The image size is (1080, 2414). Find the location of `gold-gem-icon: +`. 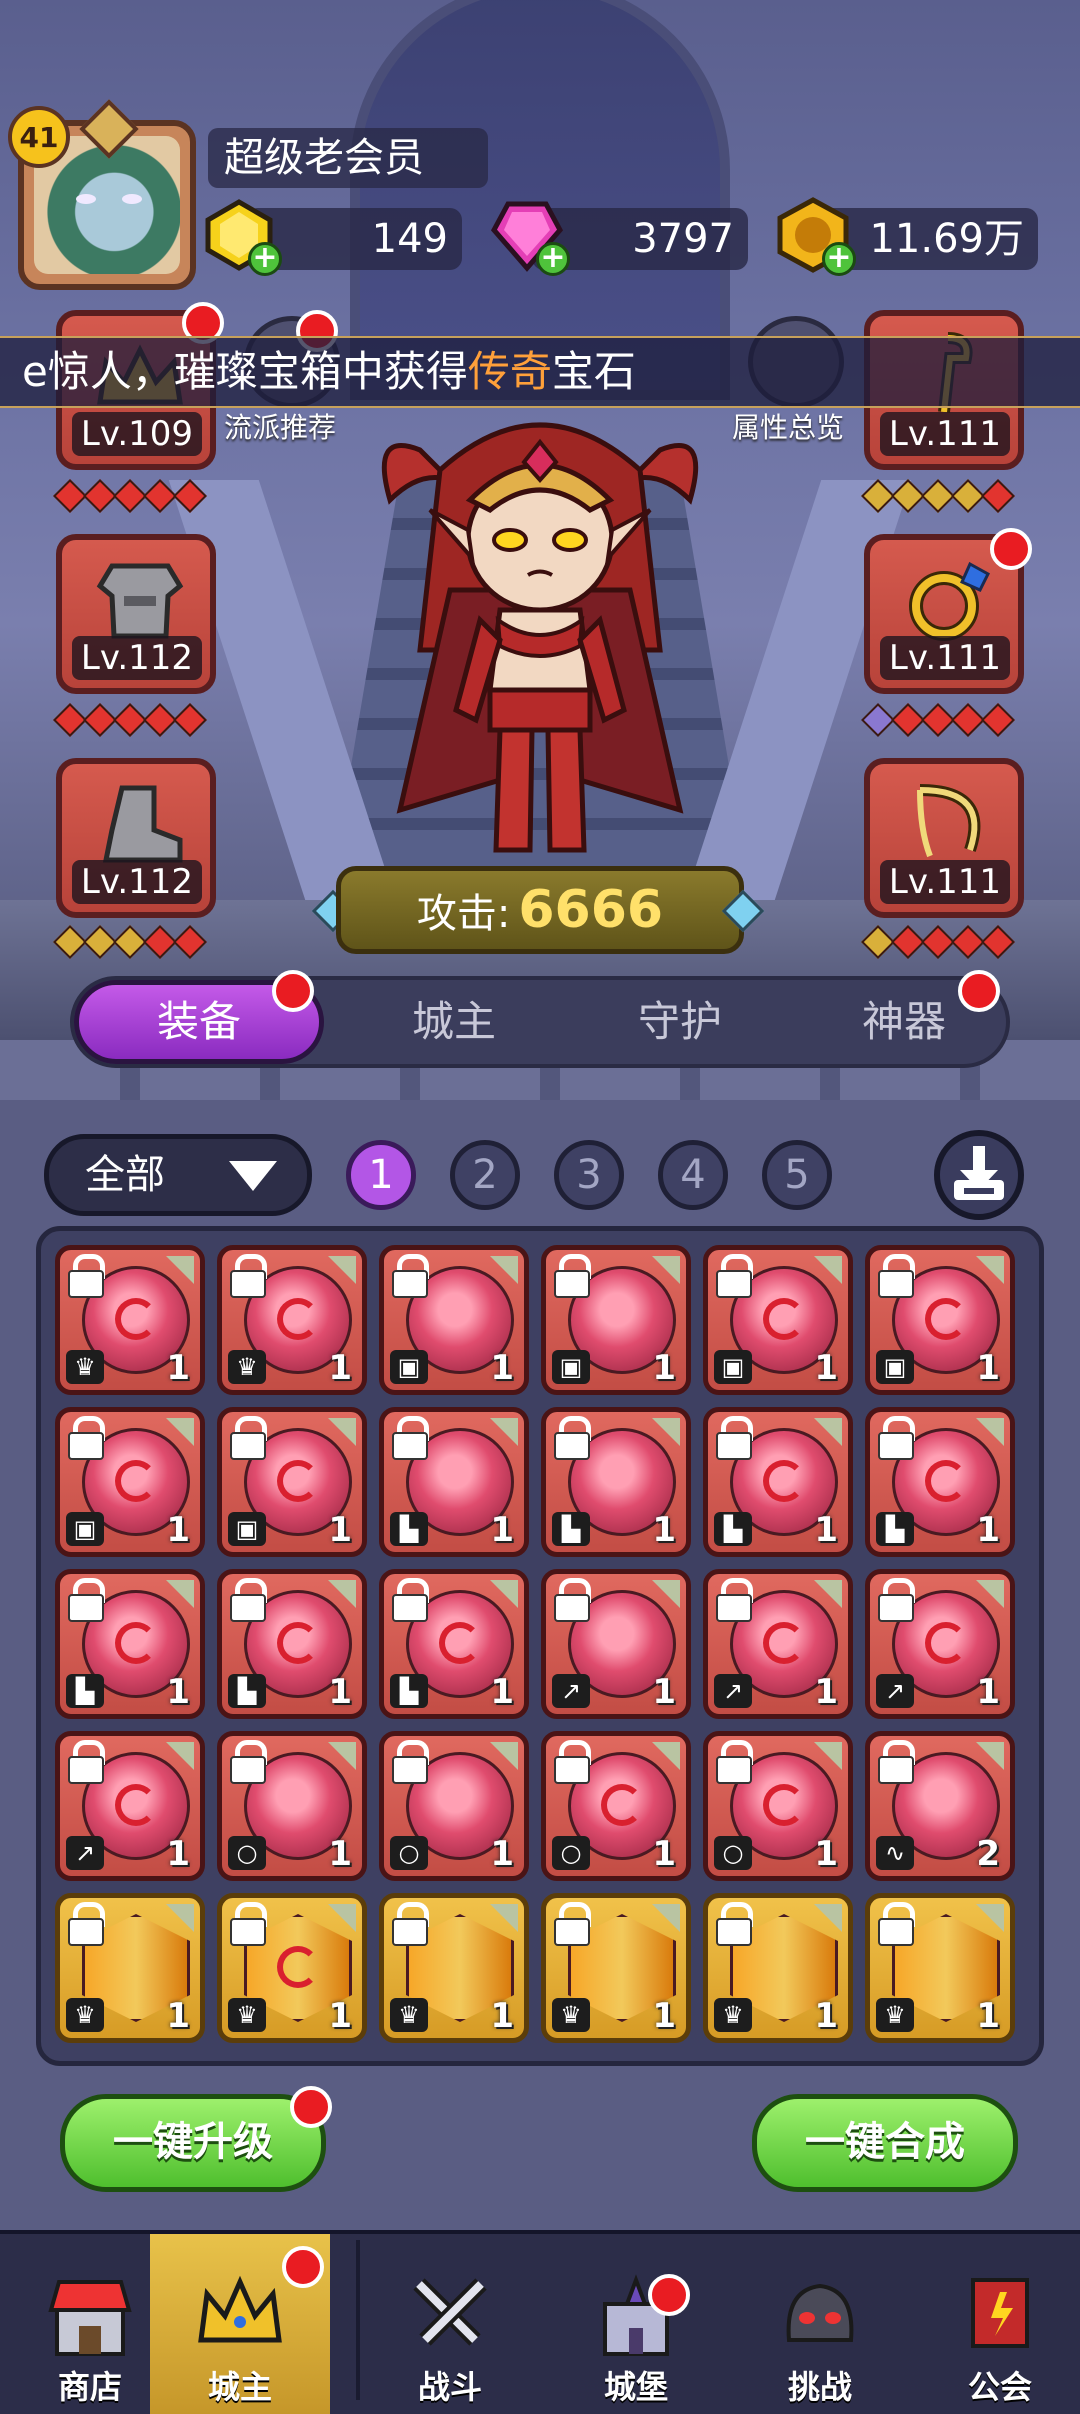

gold-gem-icon: + is located at coordinates (241, 236).